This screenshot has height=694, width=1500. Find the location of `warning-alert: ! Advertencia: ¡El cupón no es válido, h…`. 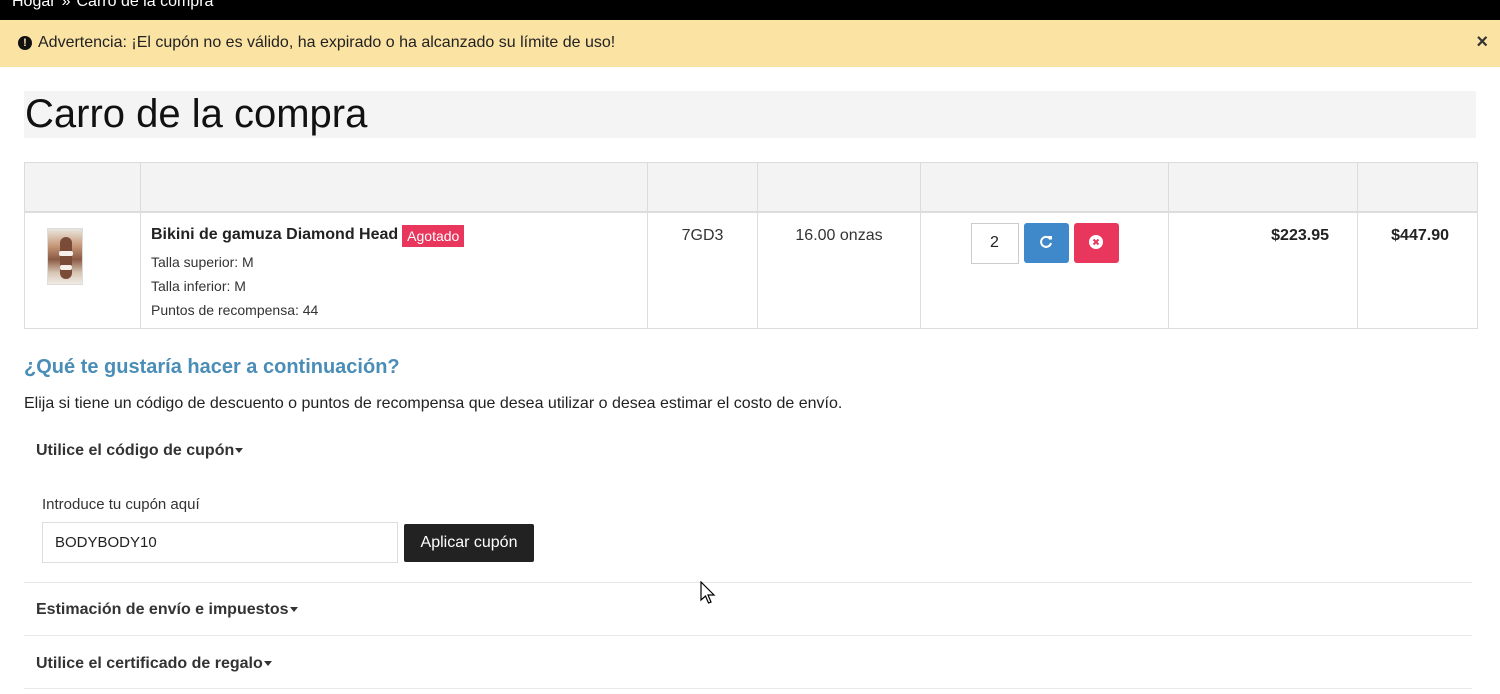

warning-alert: ! Advertencia: ¡El cupón no es válido, h… is located at coordinates (750, 43).